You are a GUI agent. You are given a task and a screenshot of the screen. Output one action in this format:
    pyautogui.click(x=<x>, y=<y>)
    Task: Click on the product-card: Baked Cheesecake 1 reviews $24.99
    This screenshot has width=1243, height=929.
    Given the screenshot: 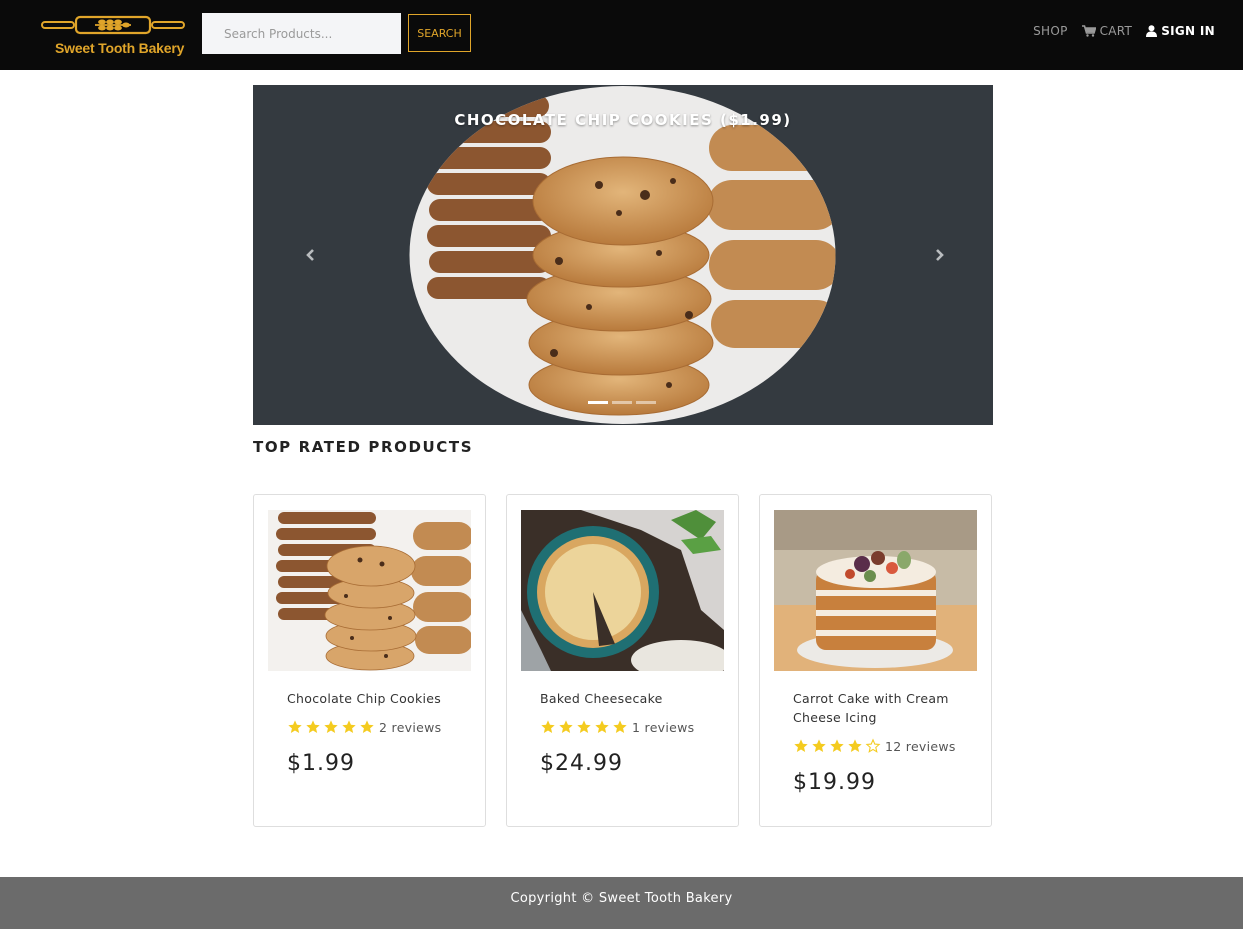 What is the action you would take?
    pyautogui.click(x=622, y=660)
    